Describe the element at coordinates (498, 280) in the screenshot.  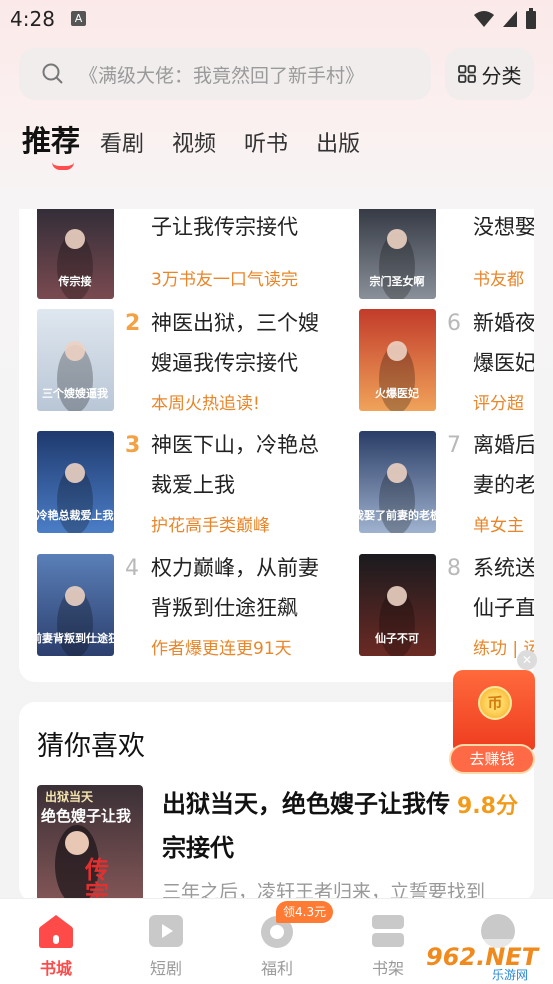
I see `book-tag: 书友都` at that location.